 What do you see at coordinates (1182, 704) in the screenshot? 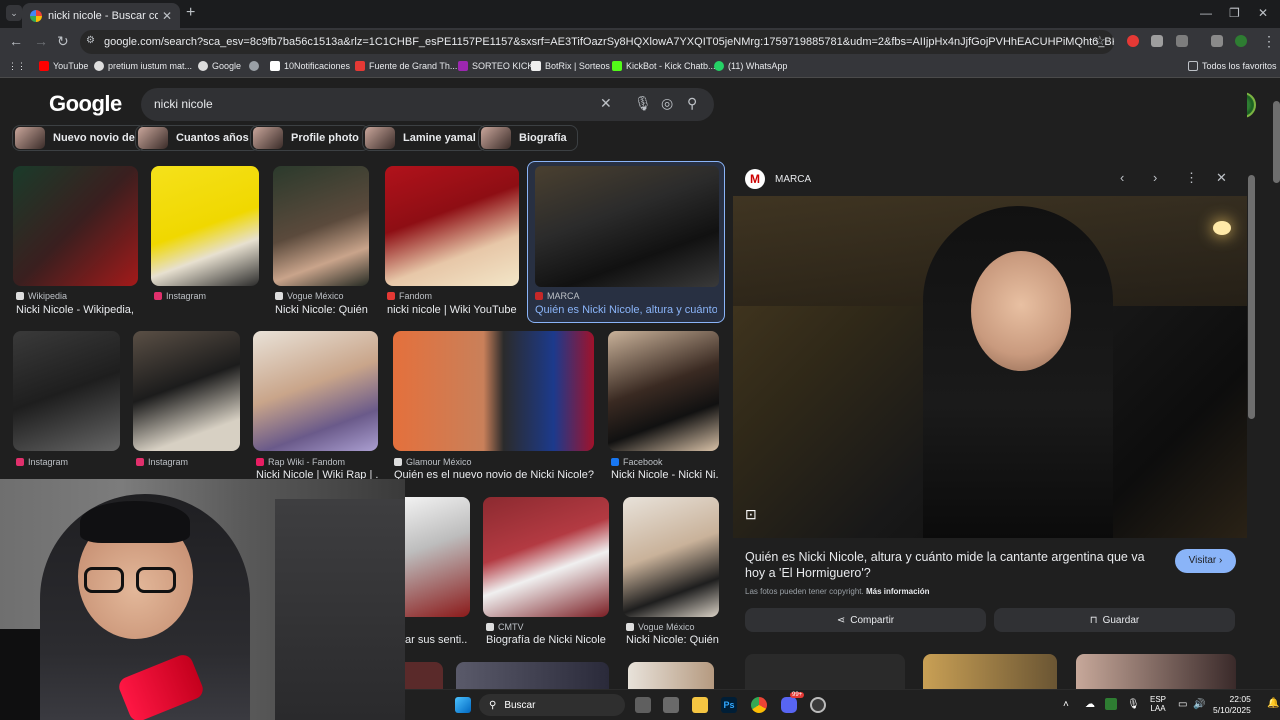
I see `network-icon: ▭` at bounding box center [1182, 704].